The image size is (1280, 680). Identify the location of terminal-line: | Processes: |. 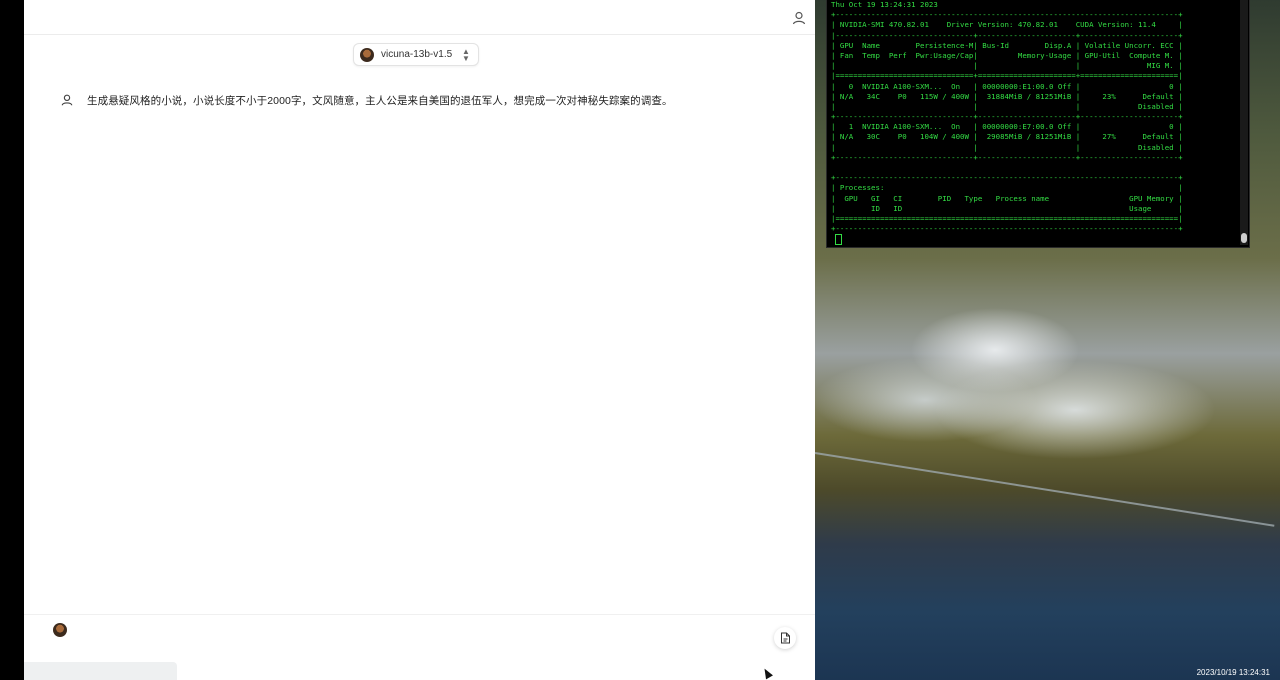
(1007, 188).